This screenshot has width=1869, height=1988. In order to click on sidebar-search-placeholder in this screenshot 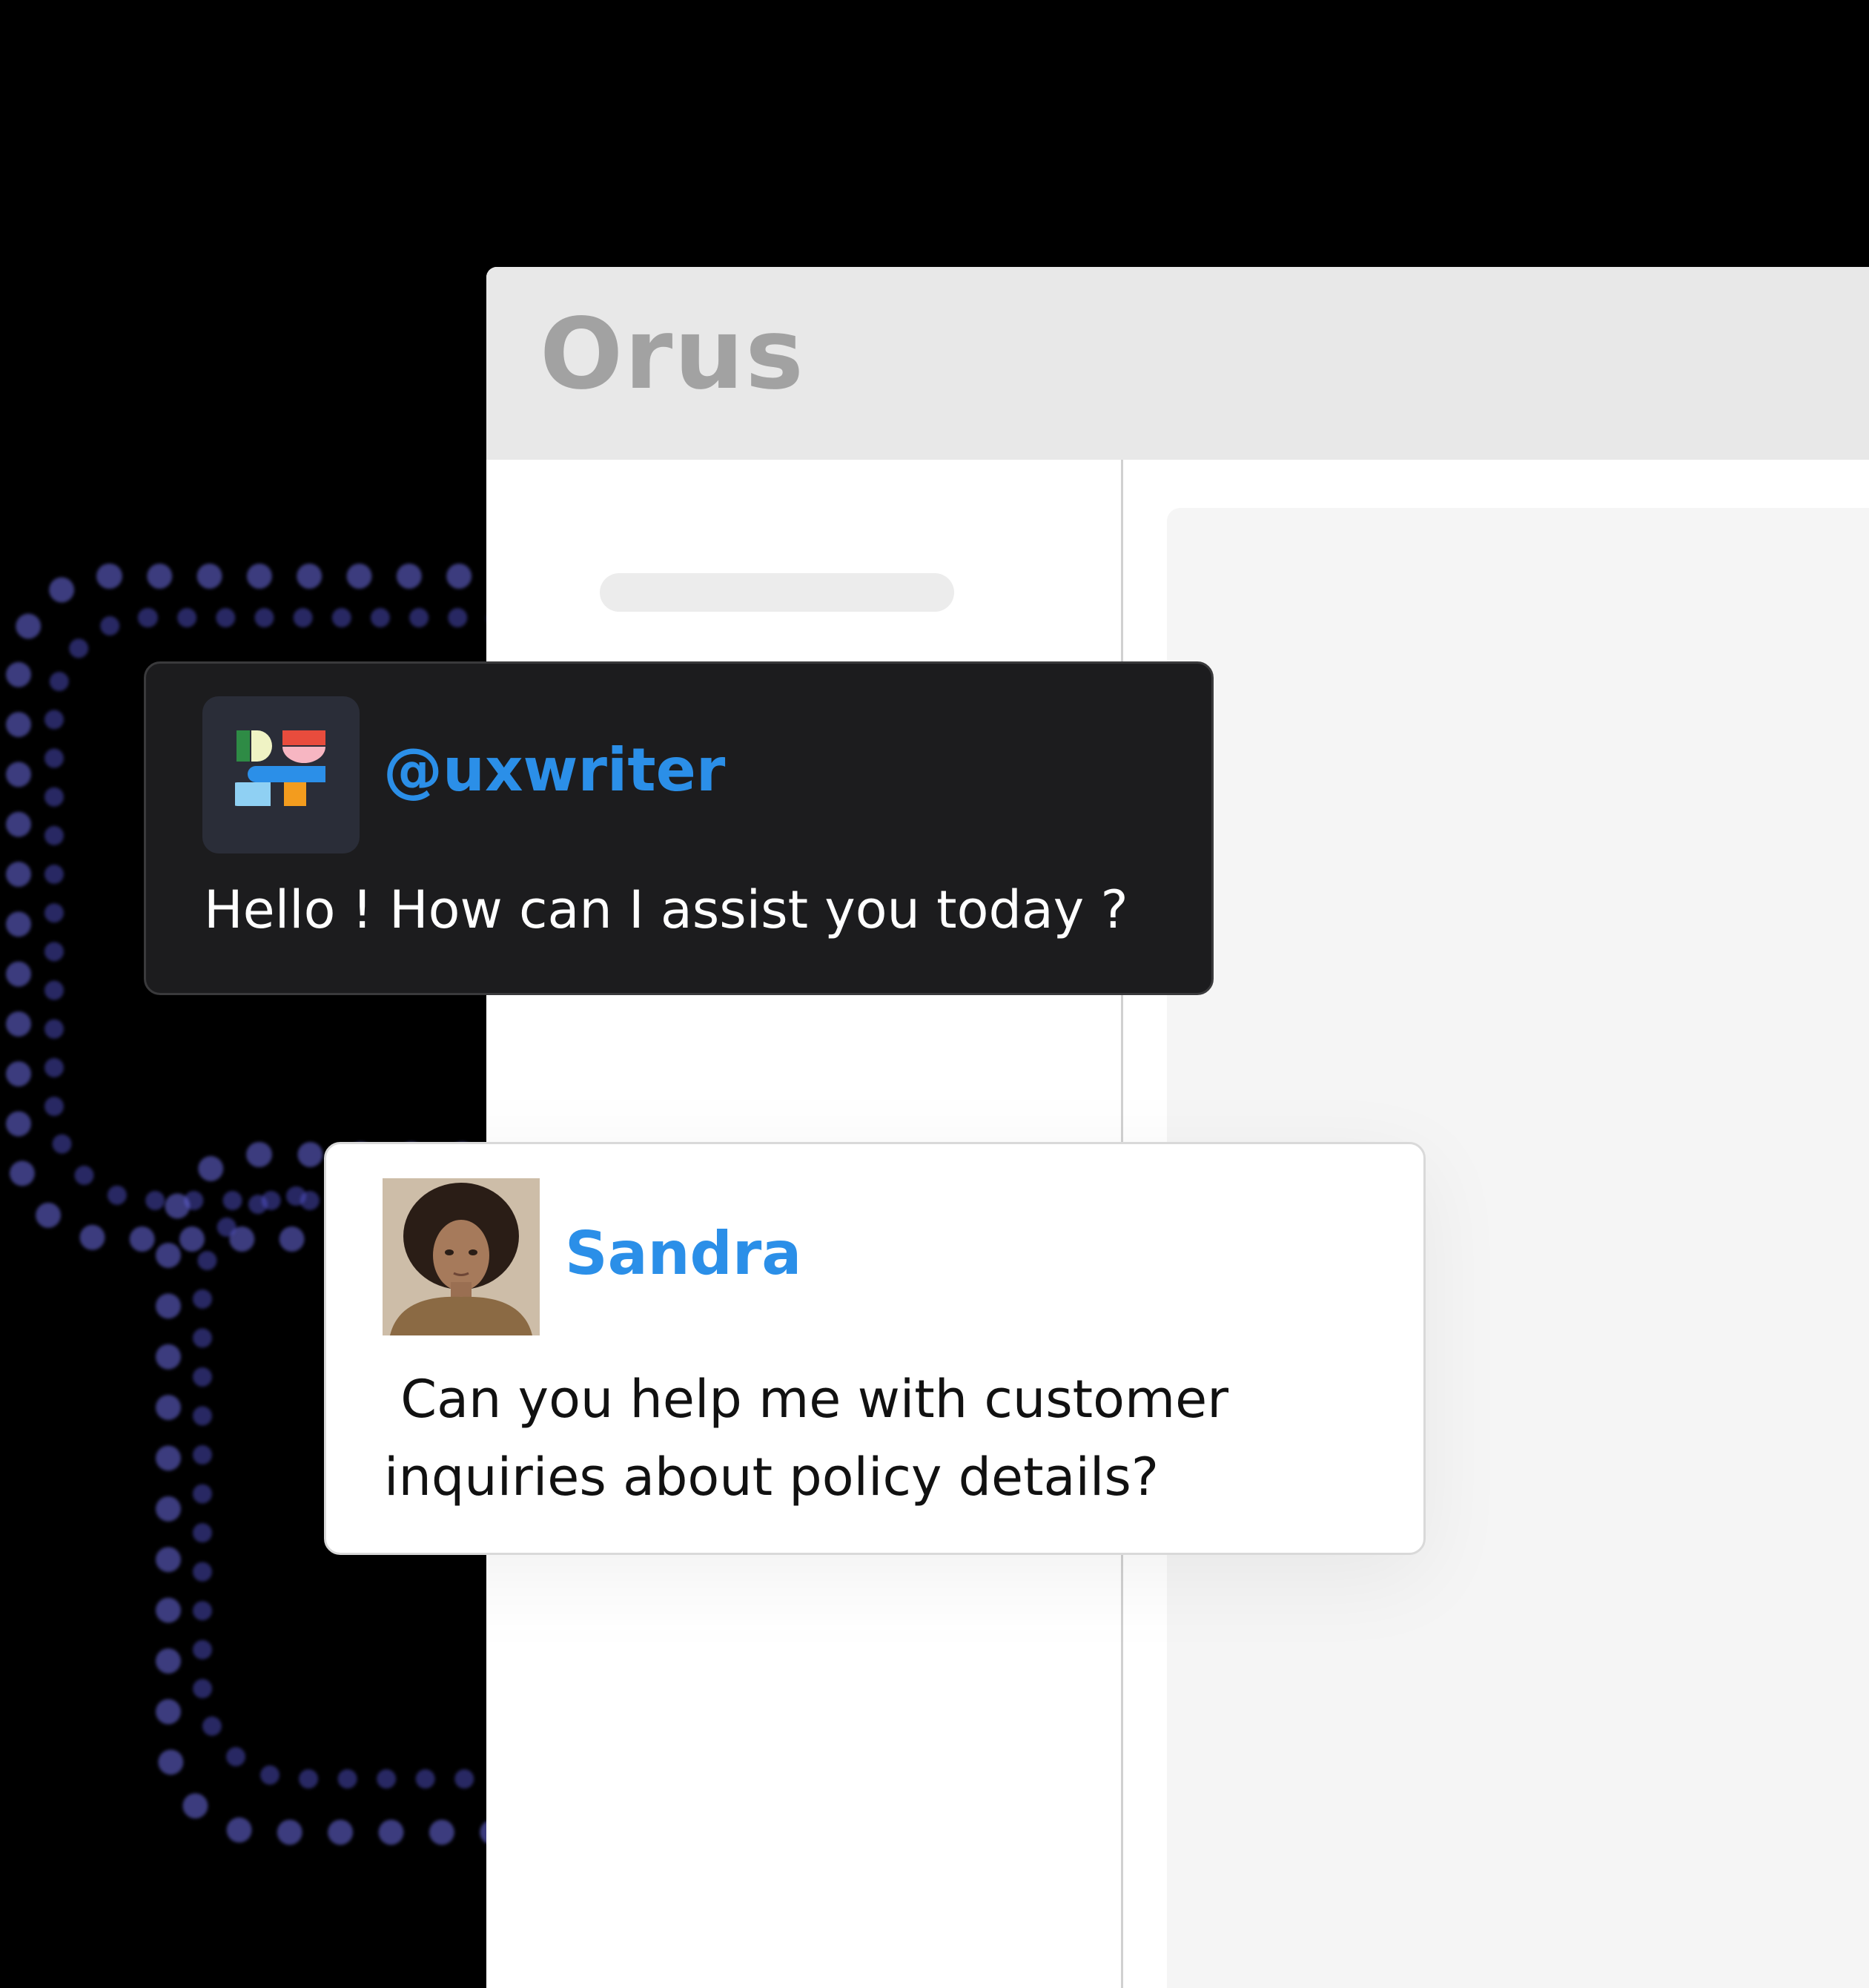, I will do `click(777, 593)`.